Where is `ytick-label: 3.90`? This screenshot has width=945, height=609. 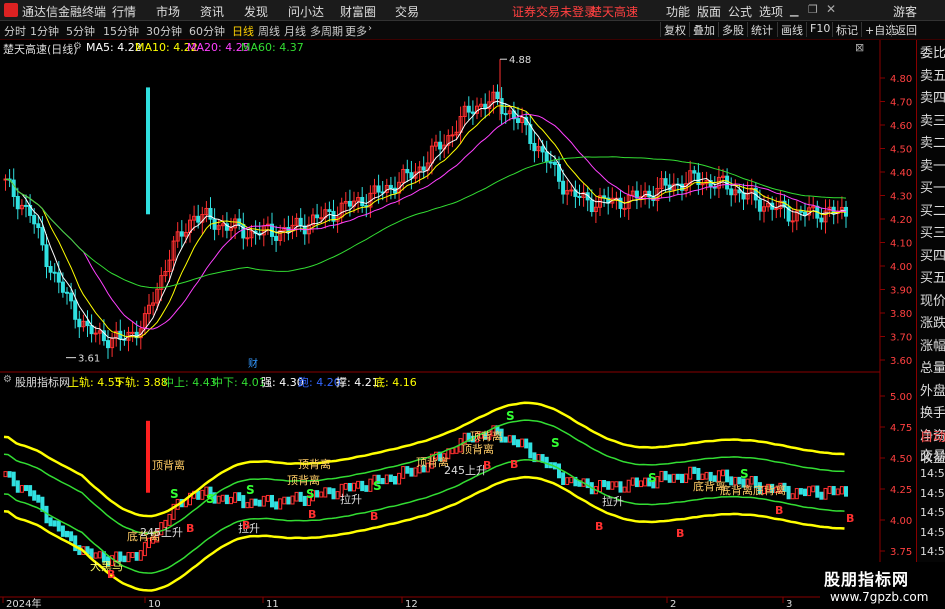
ytick-label: 3.90 is located at coordinates (901, 291).